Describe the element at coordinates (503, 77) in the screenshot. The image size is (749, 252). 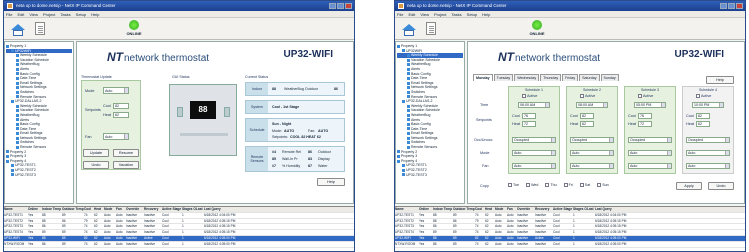
I see `tab-tuesday: Tuesday` at that location.